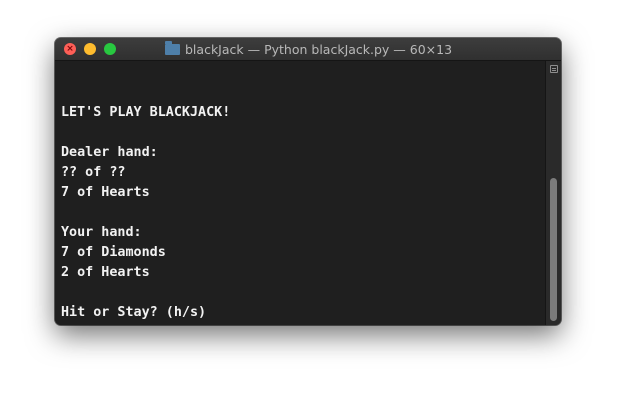 The height and width of the screenshot is (400, 617). Describe the element at coordinates (146, 112) in the screenshot. I see `terminal-line: LET'S PLAY BLACKJACK!` at that location.